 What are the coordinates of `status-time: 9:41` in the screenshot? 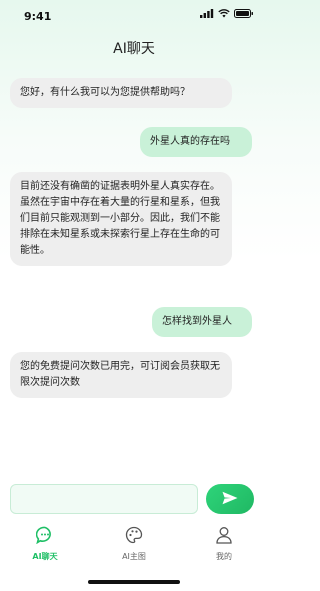 It's located at (38, 16).